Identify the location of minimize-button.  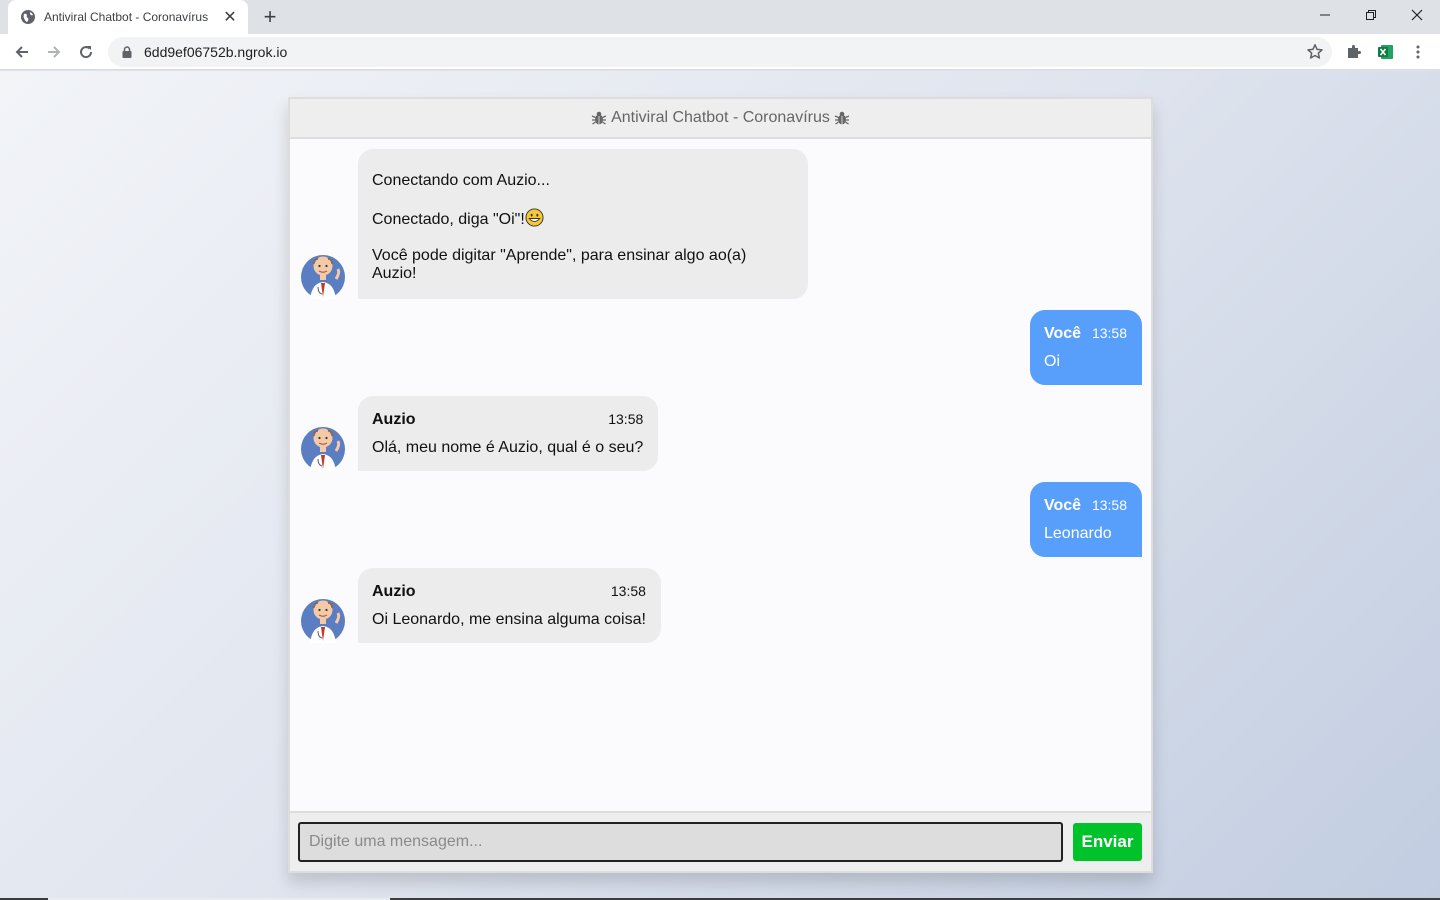
(1325, 15).